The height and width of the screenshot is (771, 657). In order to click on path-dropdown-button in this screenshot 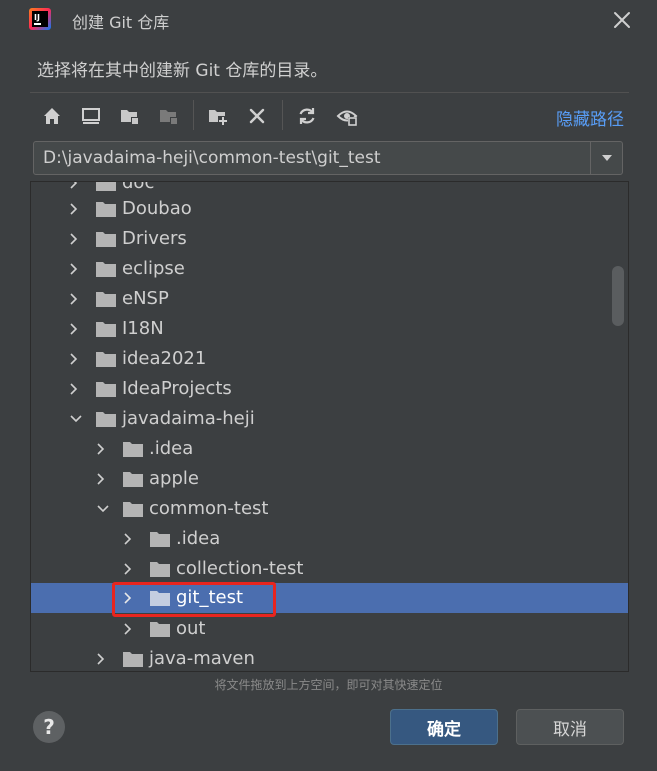, I will do `click(606, 158)`.